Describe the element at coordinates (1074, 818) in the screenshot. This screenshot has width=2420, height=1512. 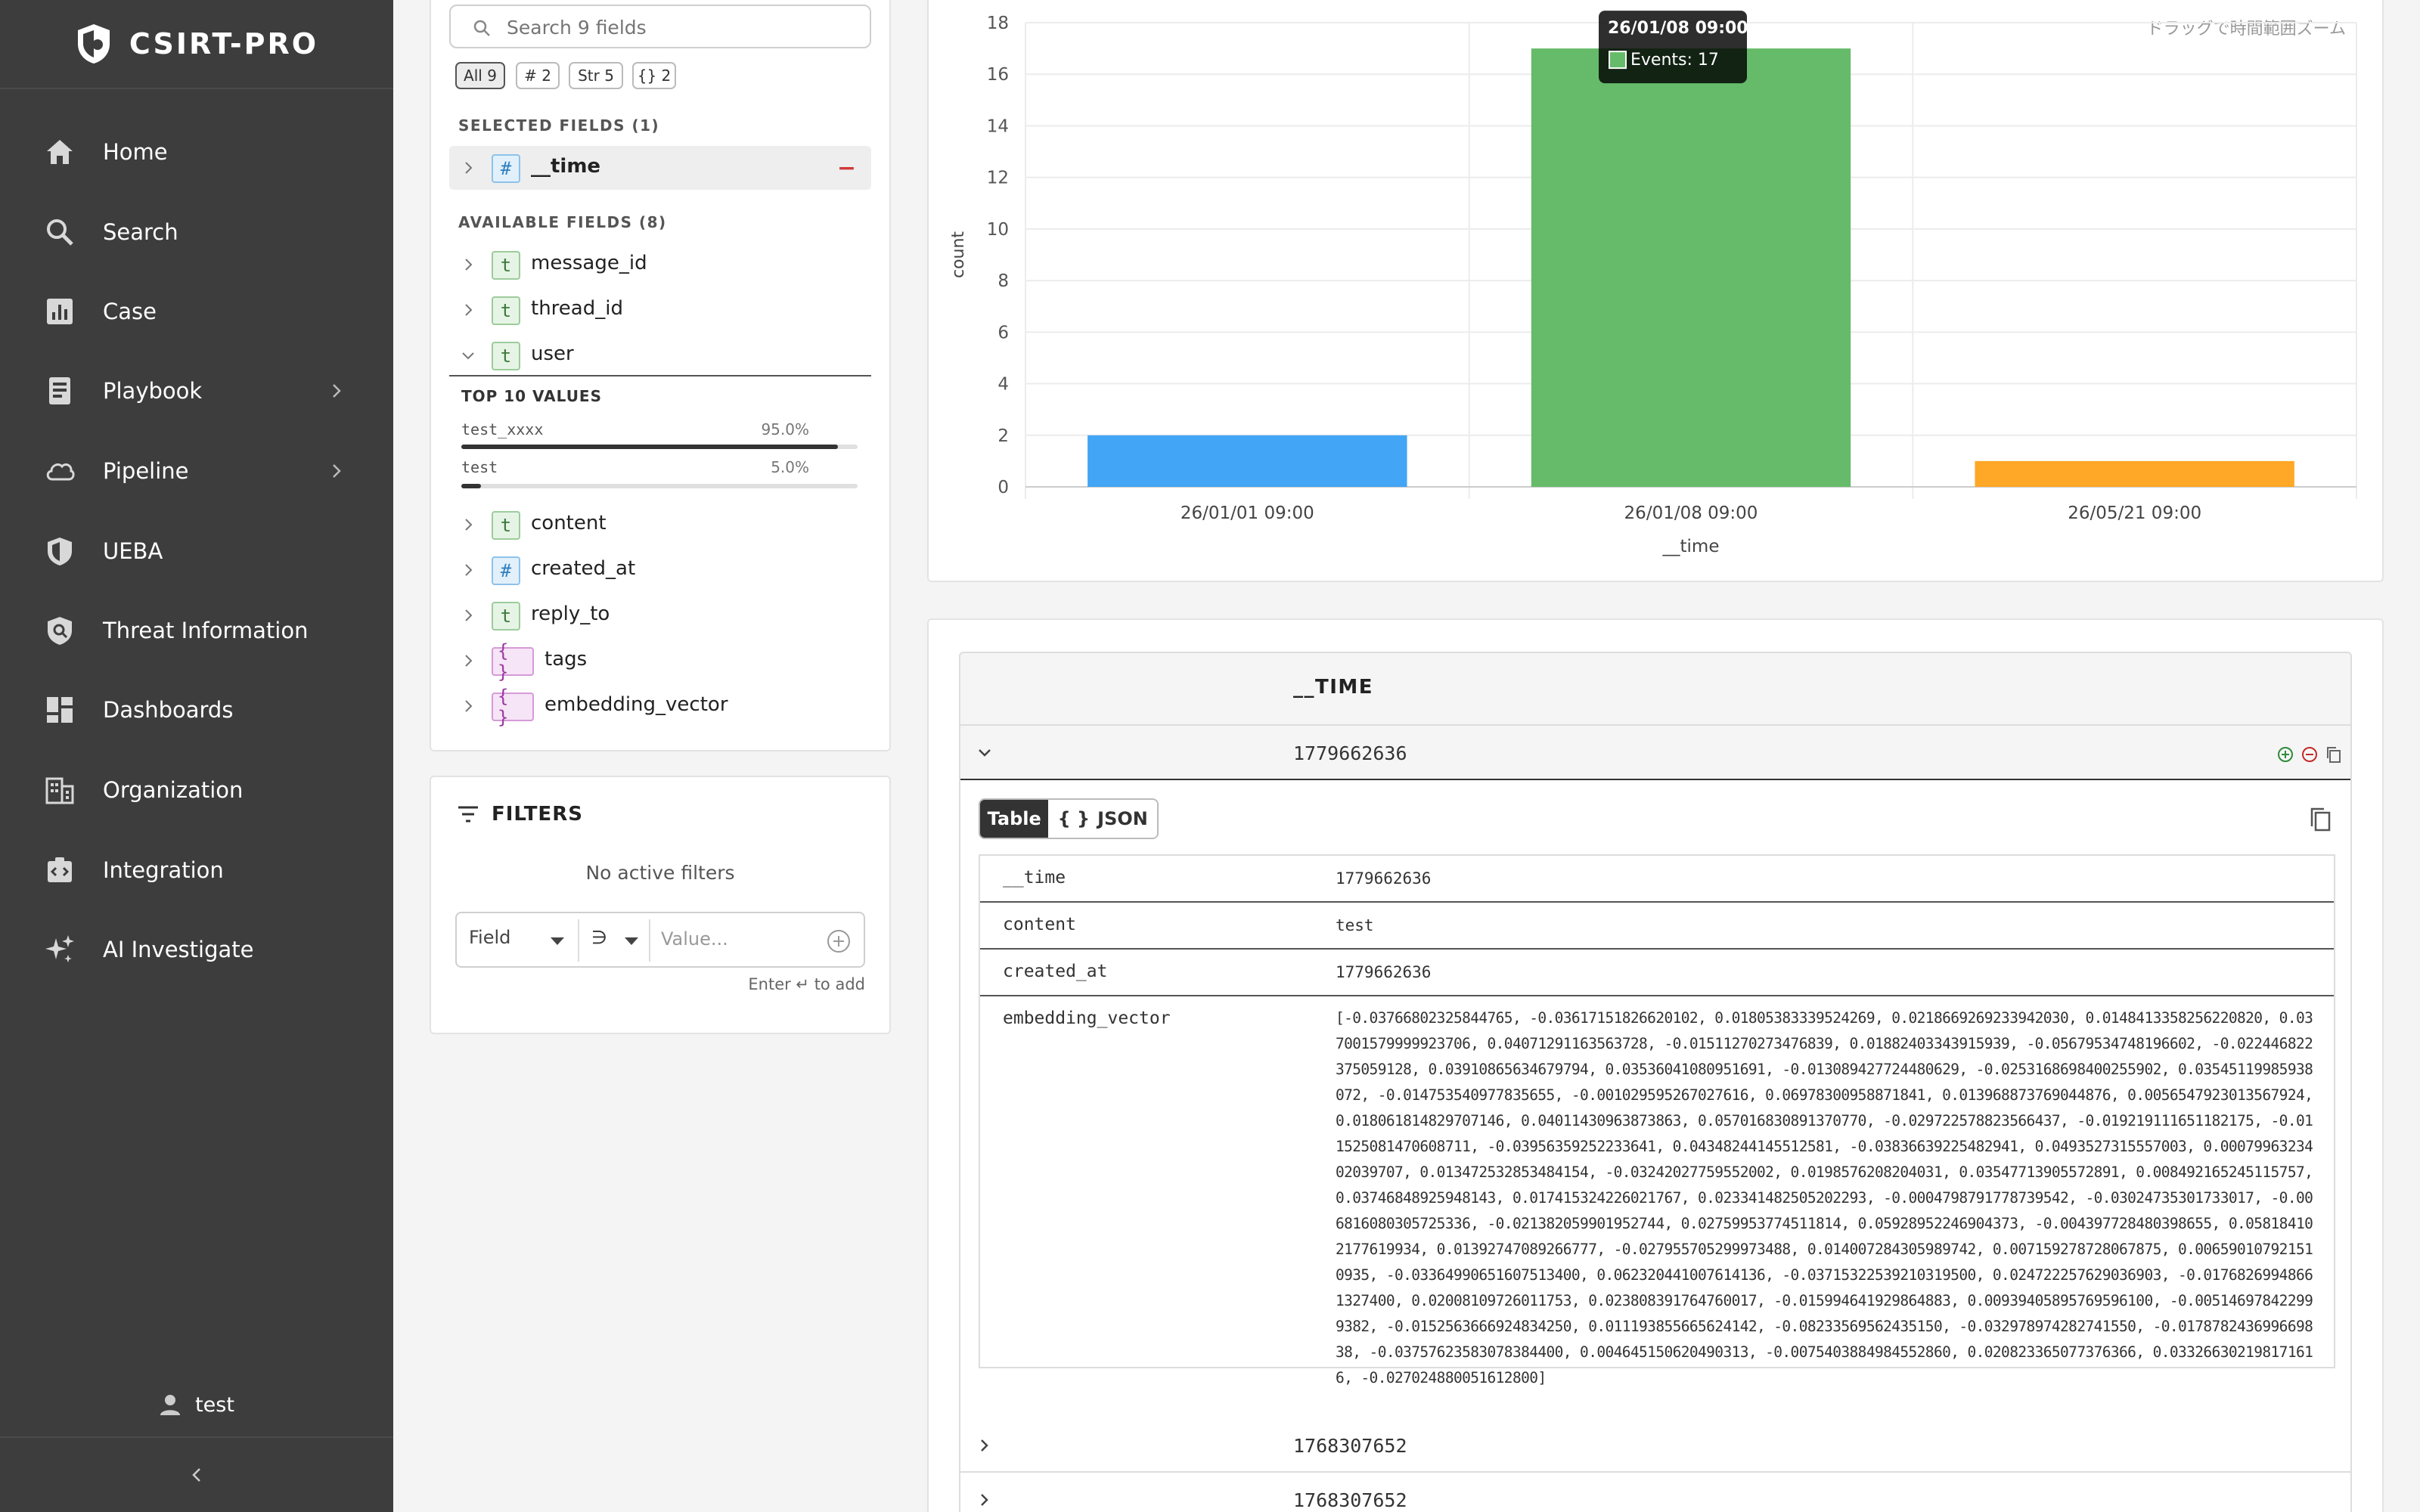
I see `braces-icon: { }` at that location.